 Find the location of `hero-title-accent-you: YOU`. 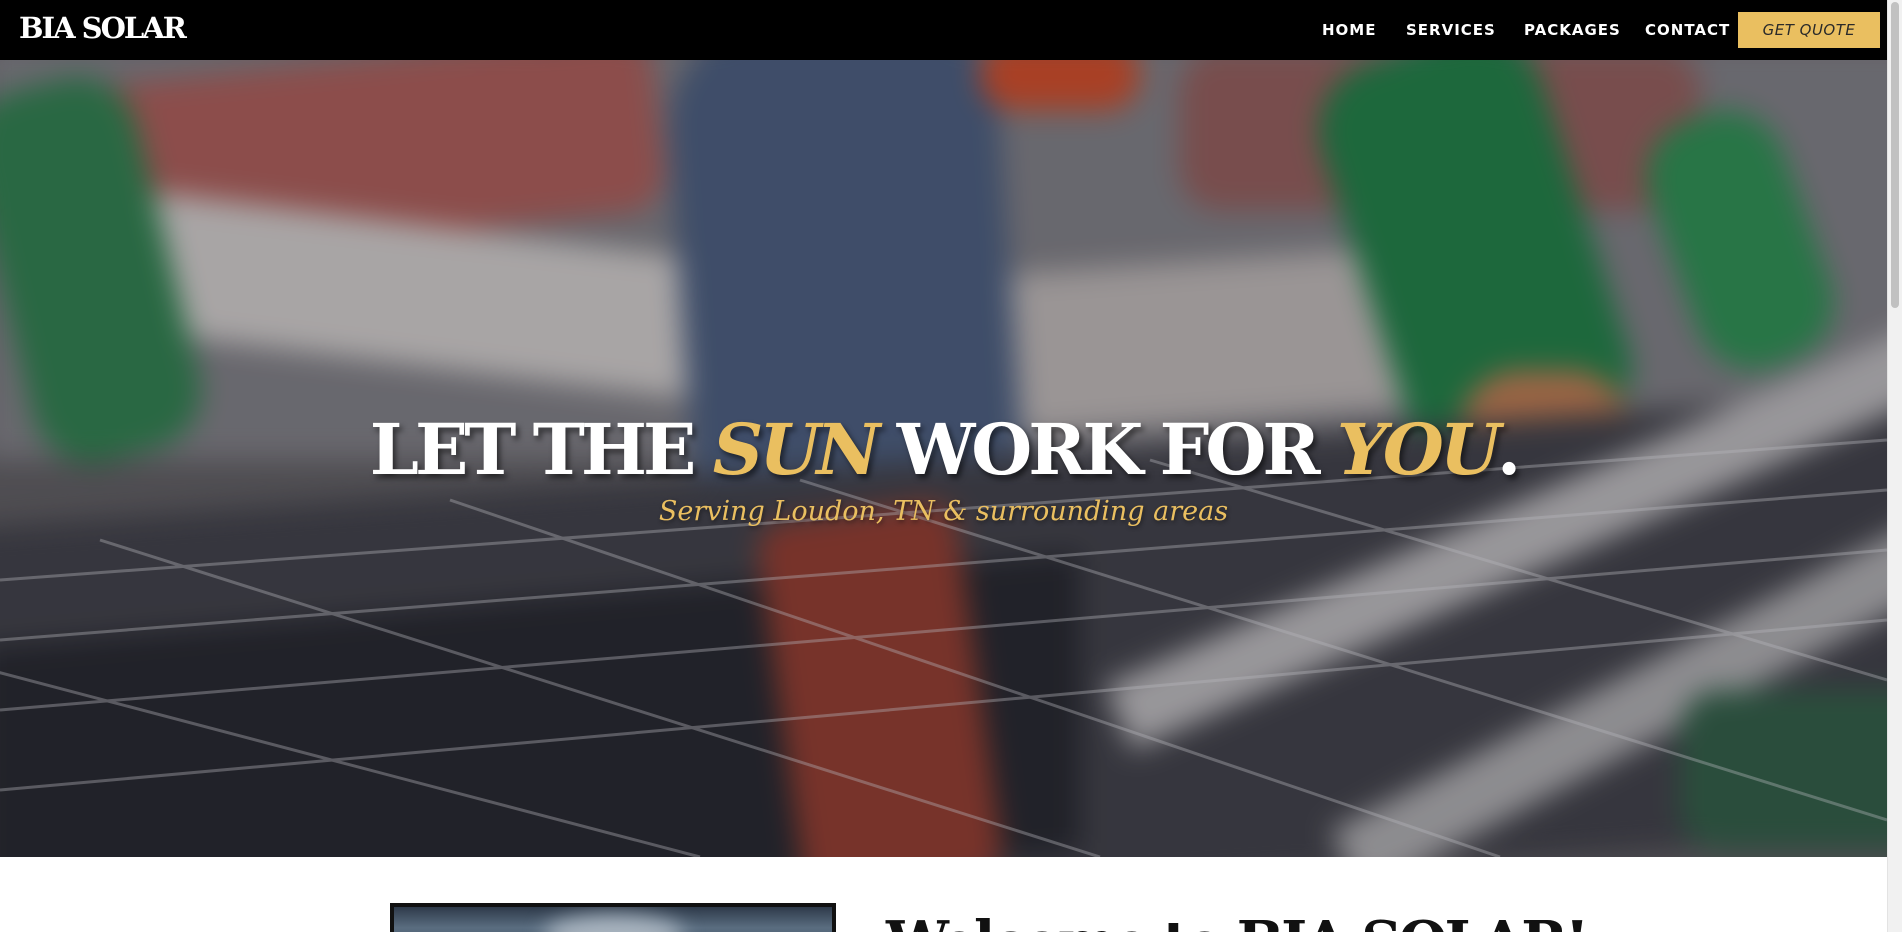

hero-title-accent-you: YOU is located at coordinates (1418, 449).